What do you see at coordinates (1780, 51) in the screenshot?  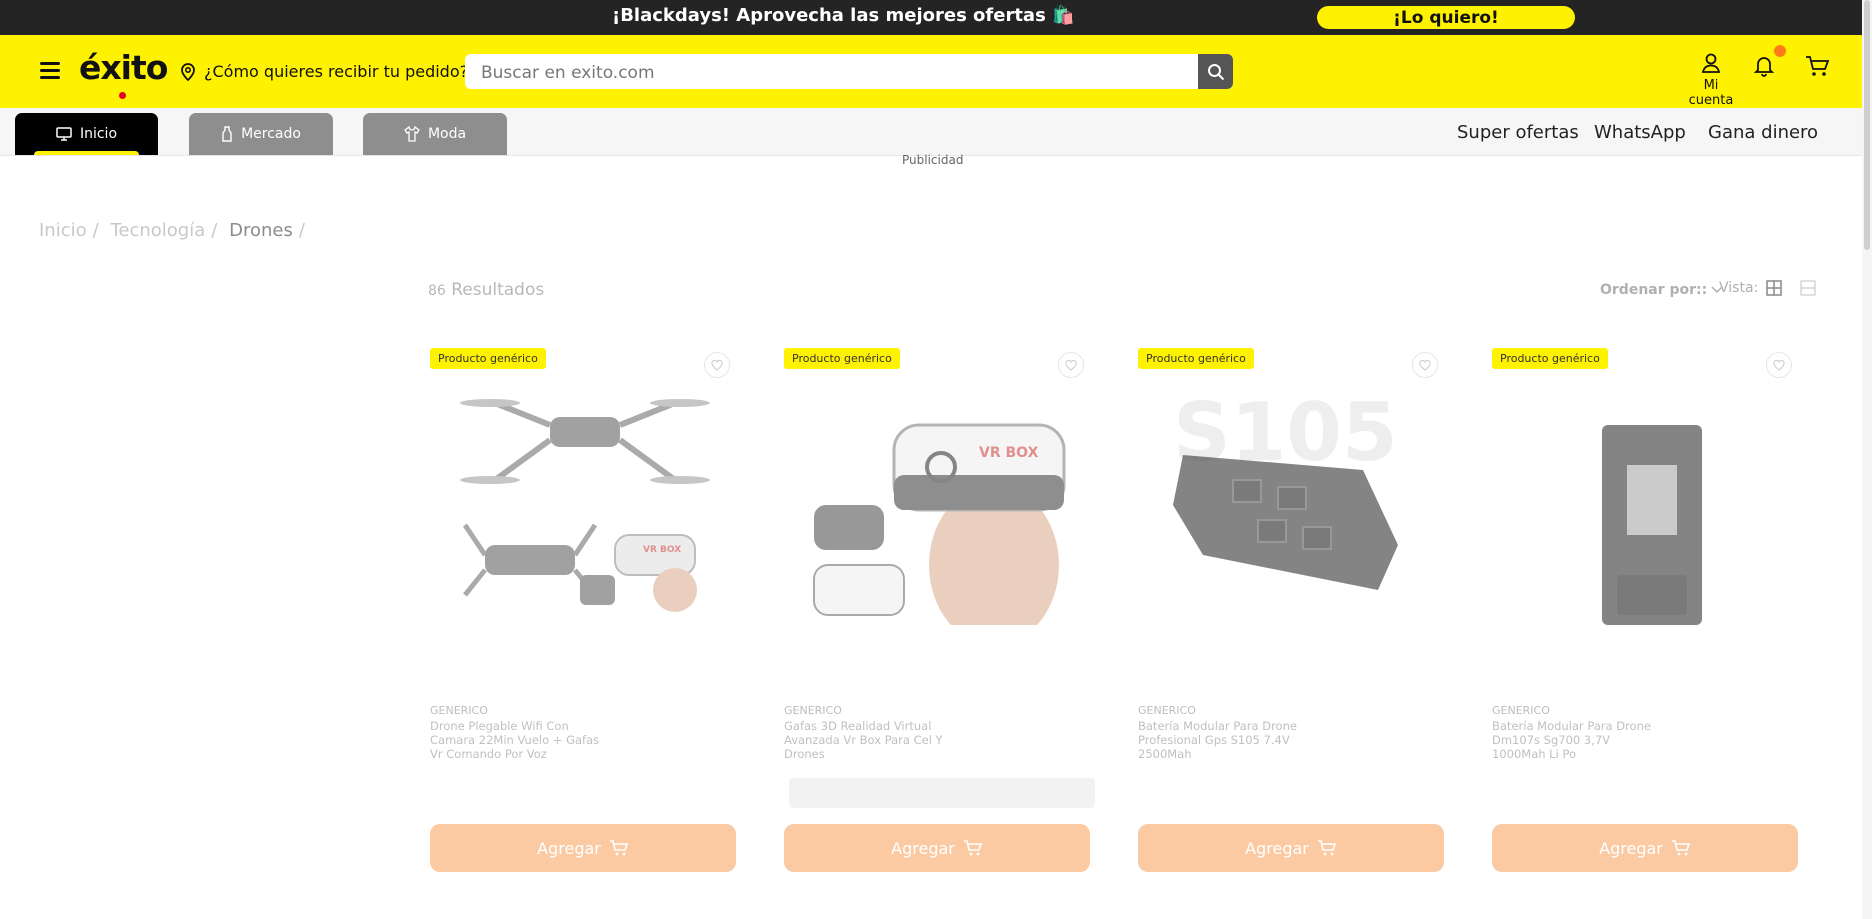 I see `notification-badge` at bounding box center [1780, 51].